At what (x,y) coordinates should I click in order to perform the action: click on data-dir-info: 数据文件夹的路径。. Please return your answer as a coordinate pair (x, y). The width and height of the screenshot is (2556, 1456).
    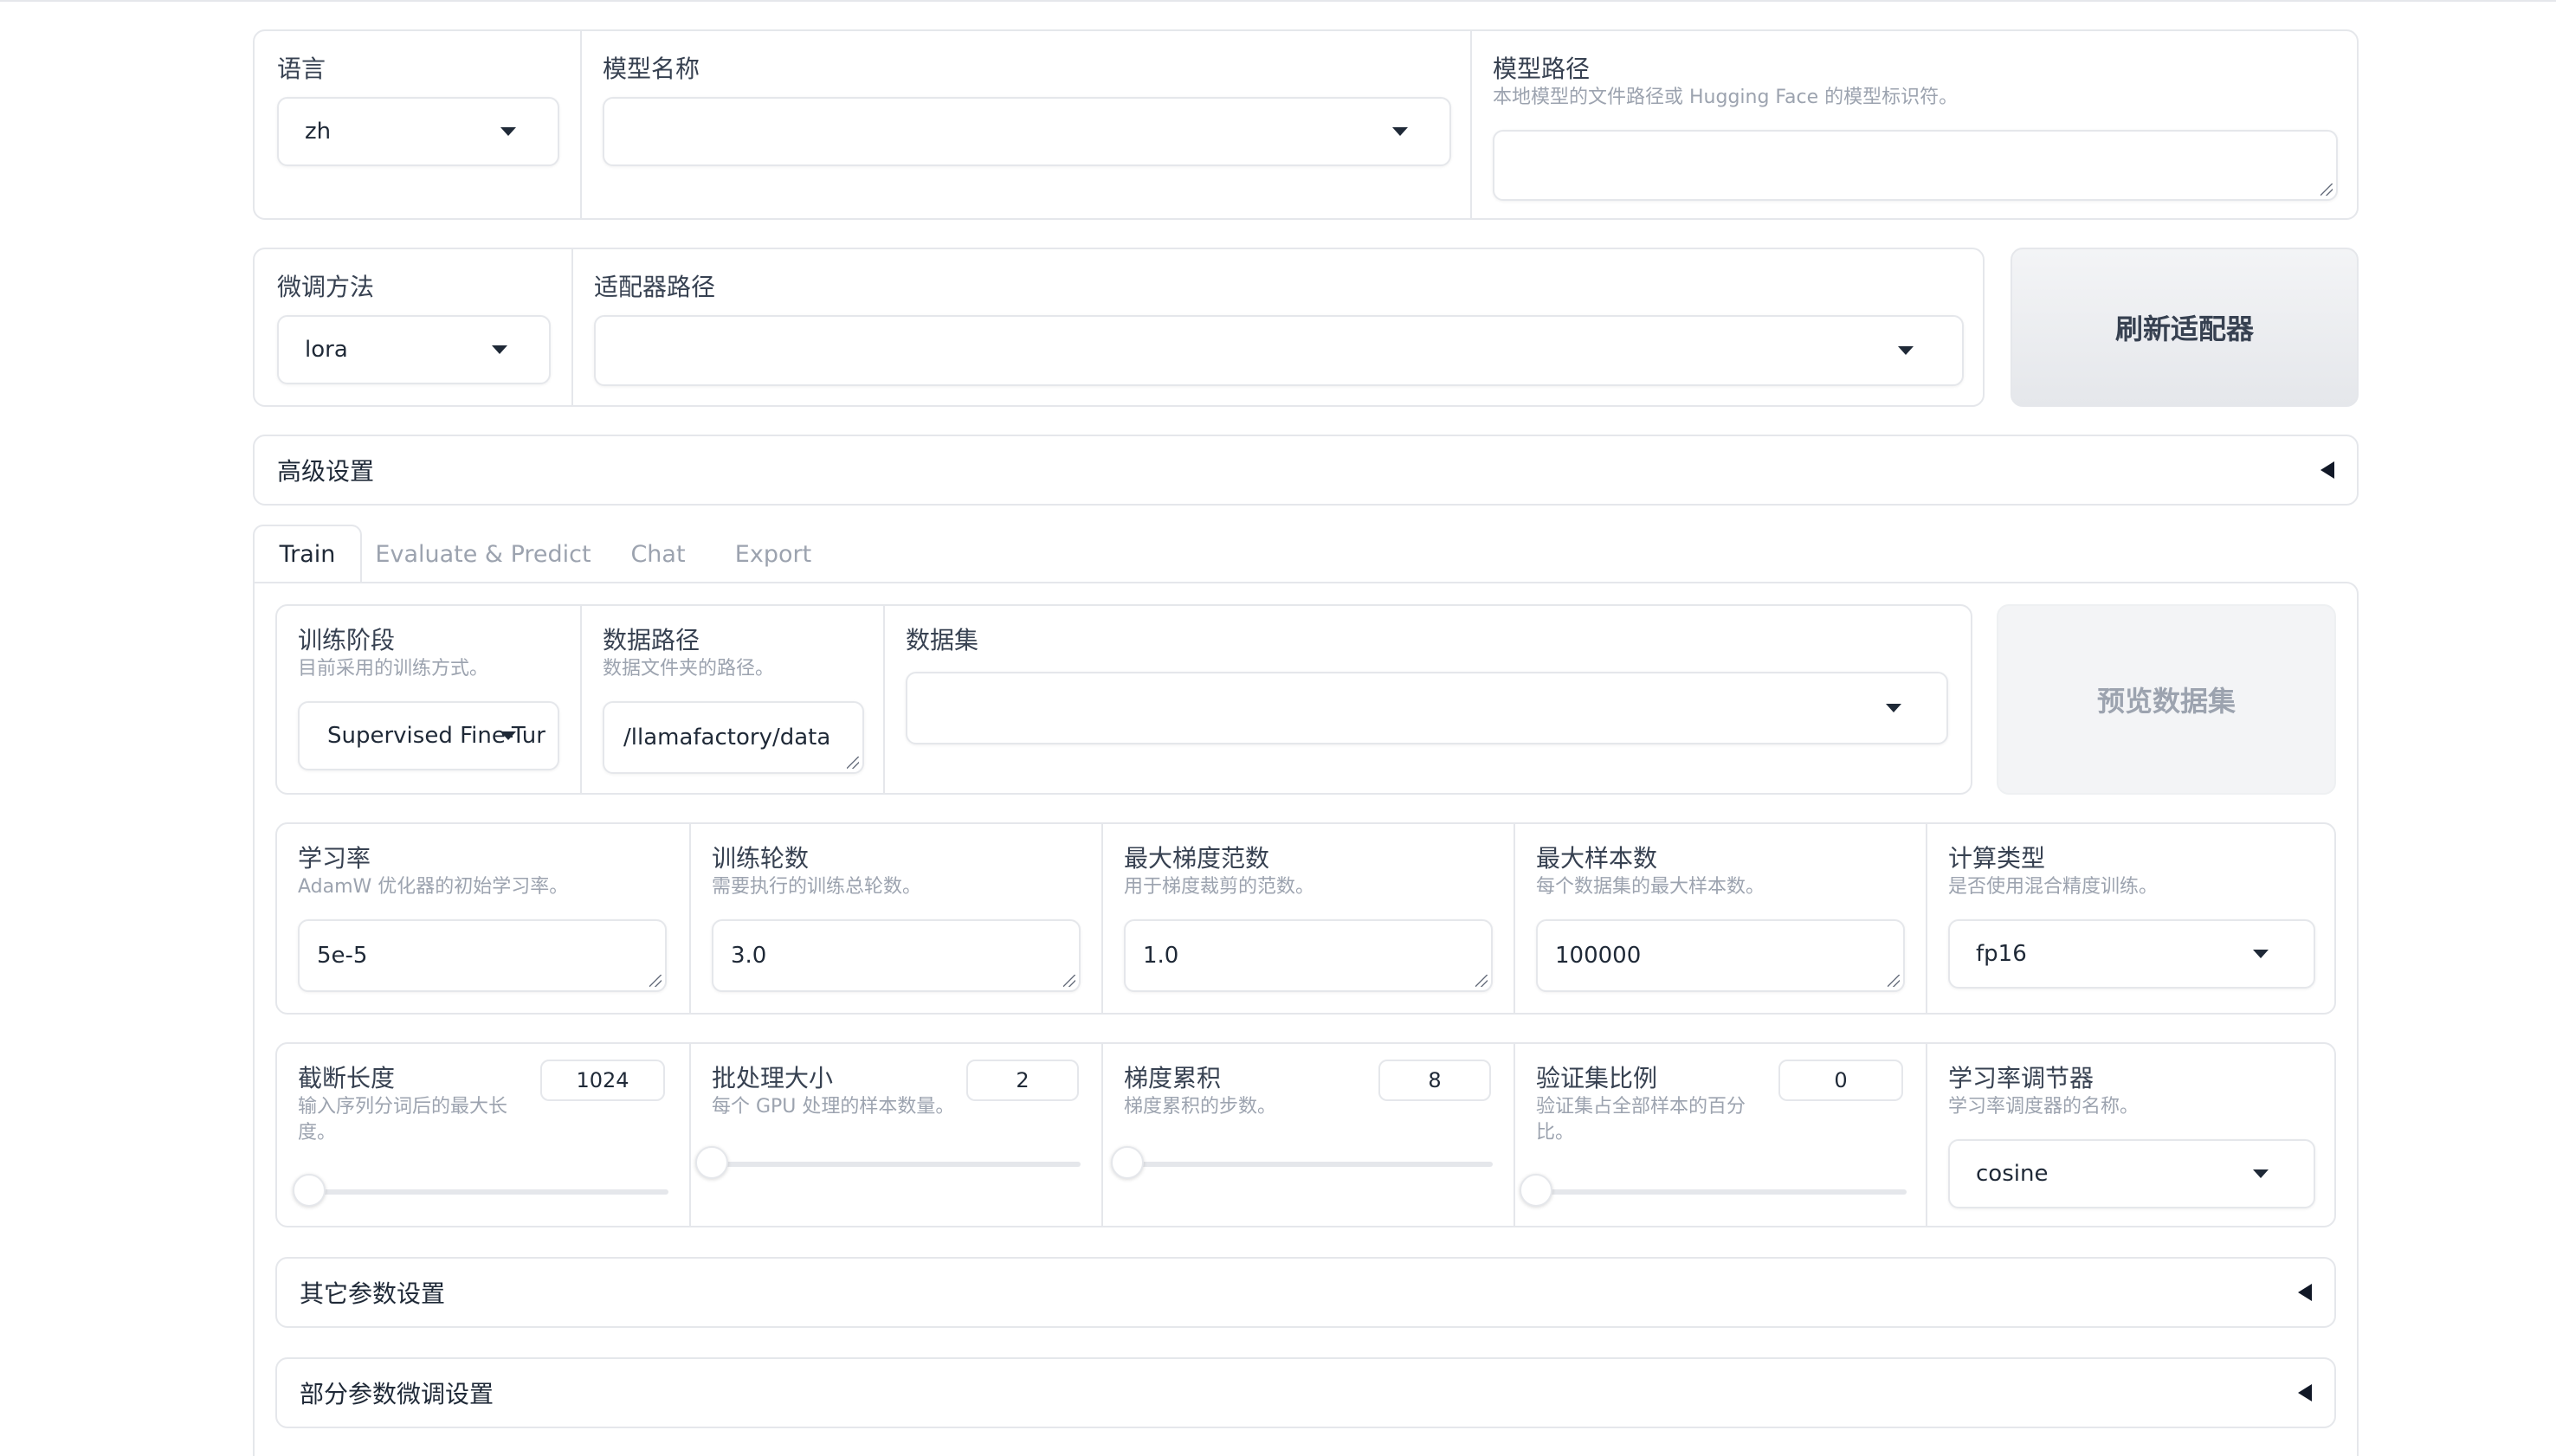
    Looking at the image, I should click on (689, 669).